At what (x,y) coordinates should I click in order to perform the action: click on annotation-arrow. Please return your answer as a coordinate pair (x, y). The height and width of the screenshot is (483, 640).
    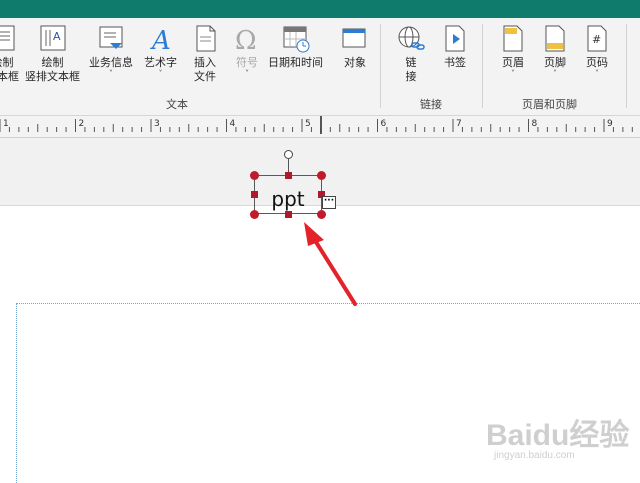
    Looking at the image, I should click on (330, 264).